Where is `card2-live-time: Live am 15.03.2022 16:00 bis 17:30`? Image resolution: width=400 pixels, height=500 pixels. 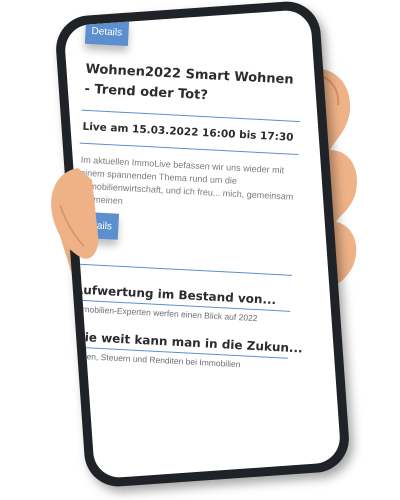 card2-live-time: Live am 15.03.2022 16:00 bis 17:30 is located at coordinates (188, 132).